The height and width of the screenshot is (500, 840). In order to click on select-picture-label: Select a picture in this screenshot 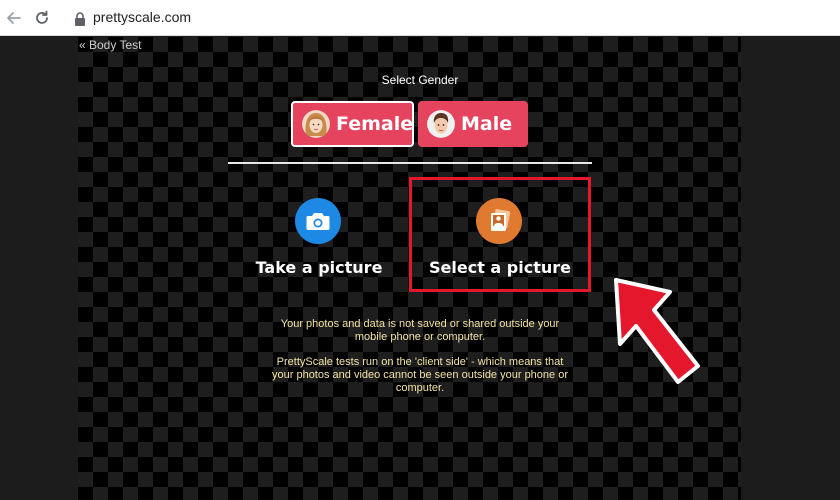, I will do `click(500, 267)`.